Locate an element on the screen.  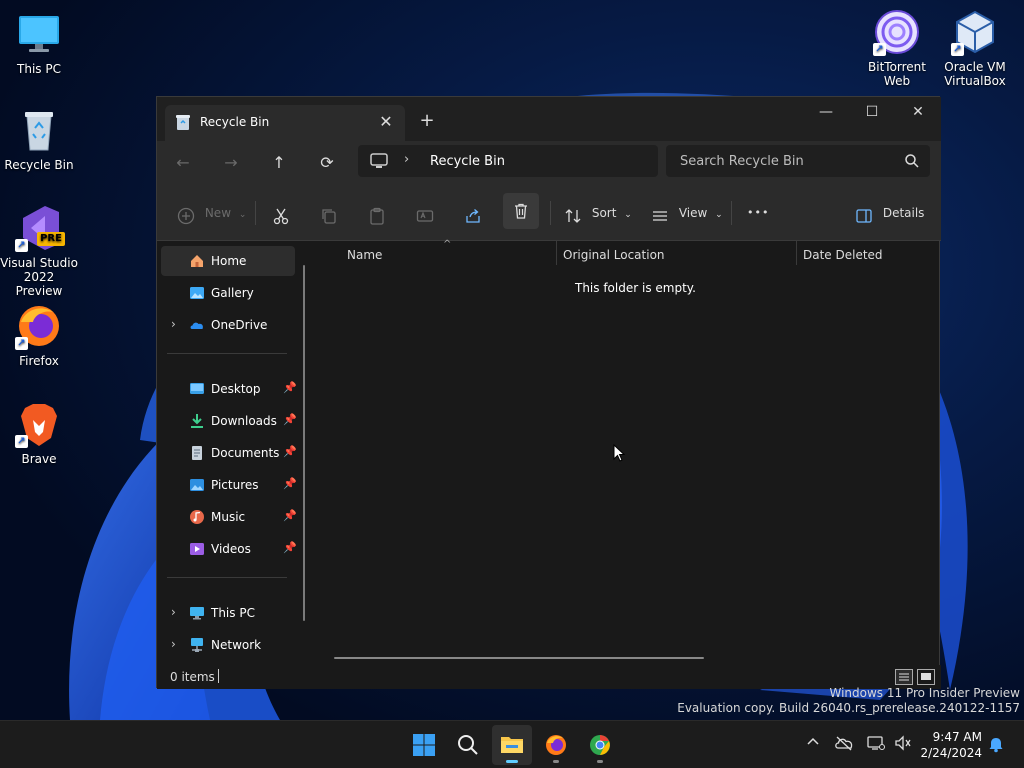
nav-item-network: › Network is located at coordinates (228, 645).